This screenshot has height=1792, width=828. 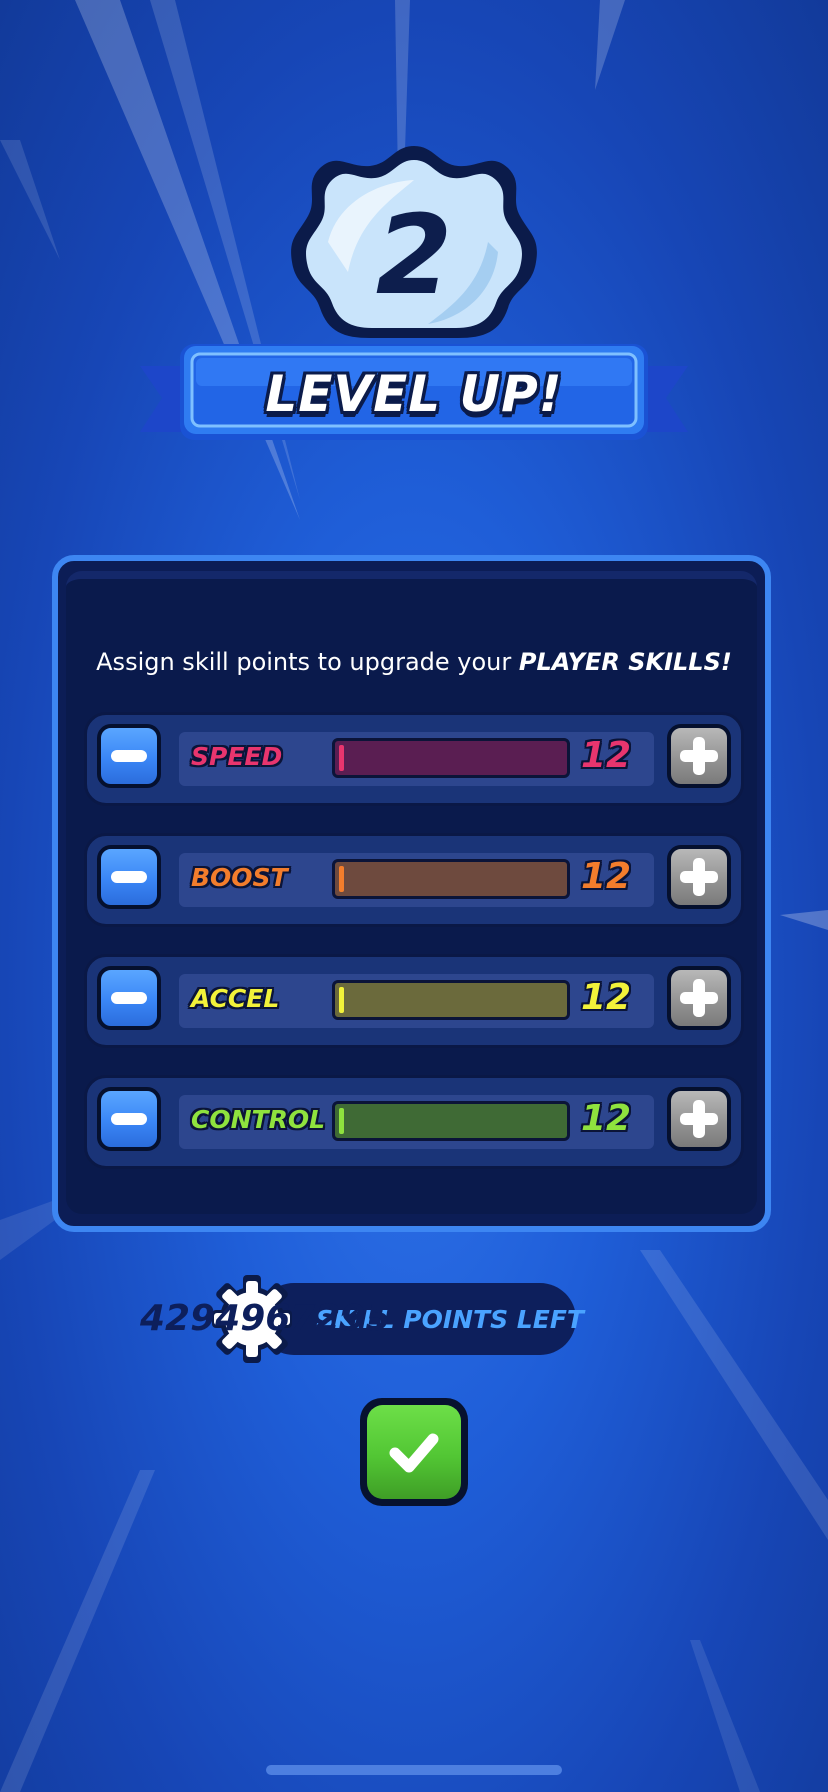 I want to click on skill-label: SPEED, so click(x=237, y=756).